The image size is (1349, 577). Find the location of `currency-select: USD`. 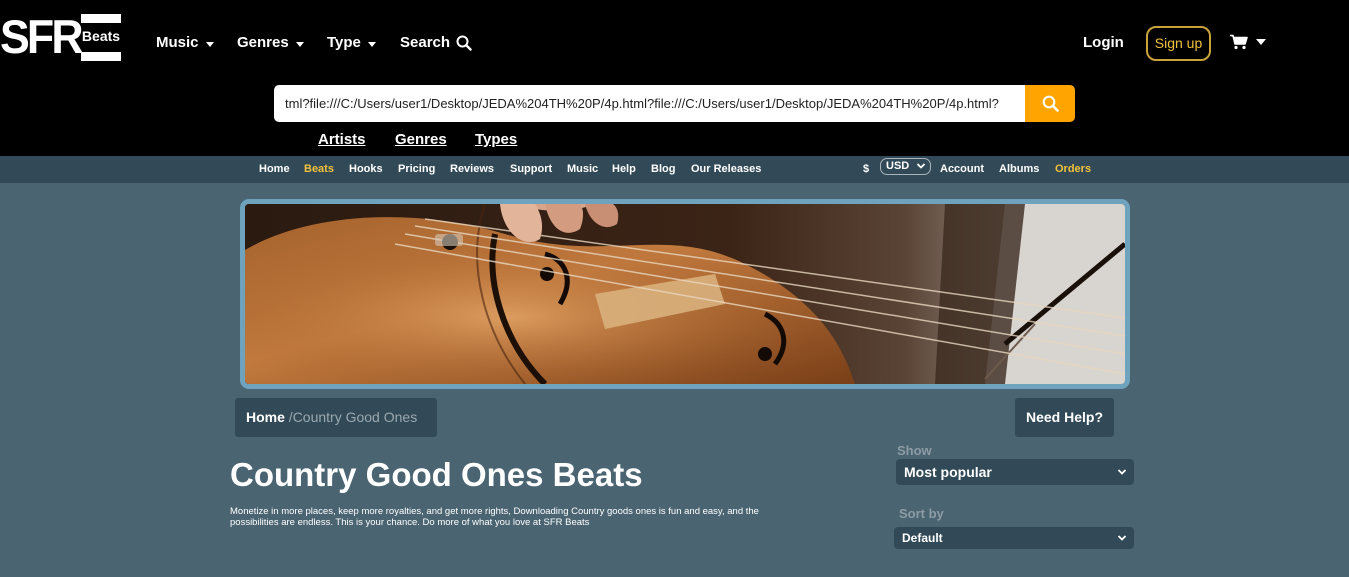

currency-select: USD is located at coordinates (905, 166).